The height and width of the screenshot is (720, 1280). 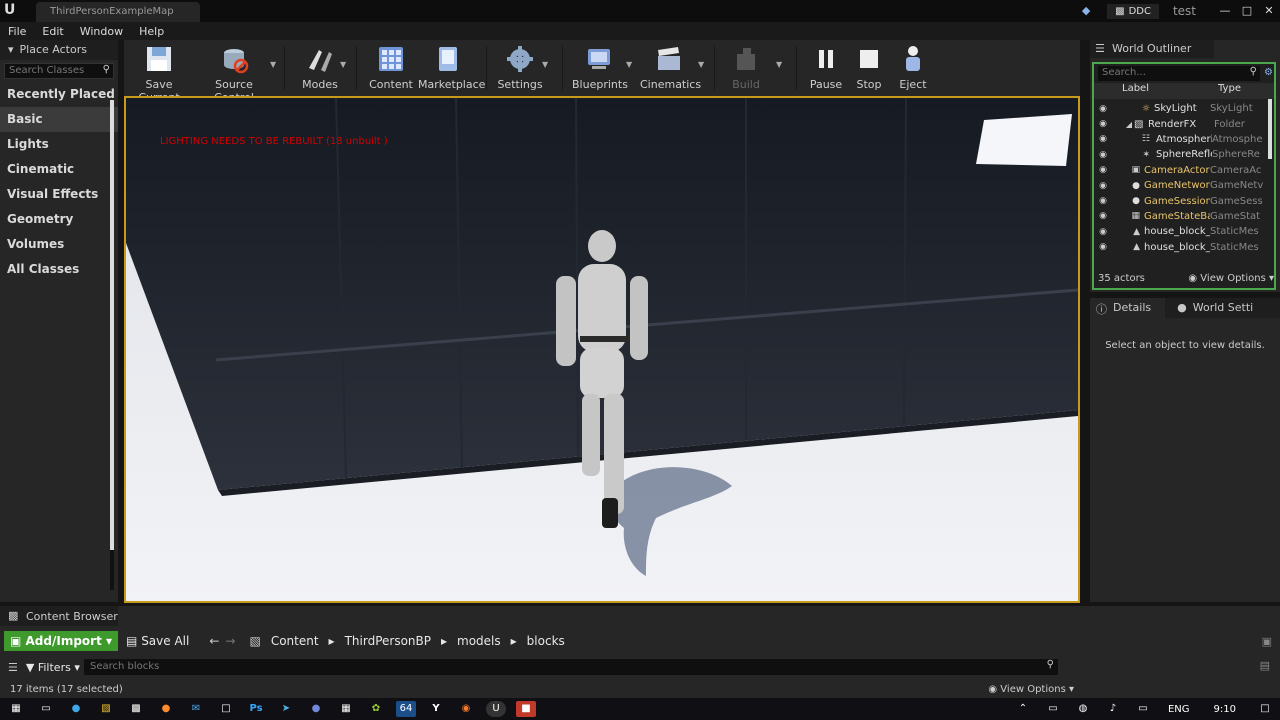 I want to click on build-button: Build, so click(x=746, y=67).